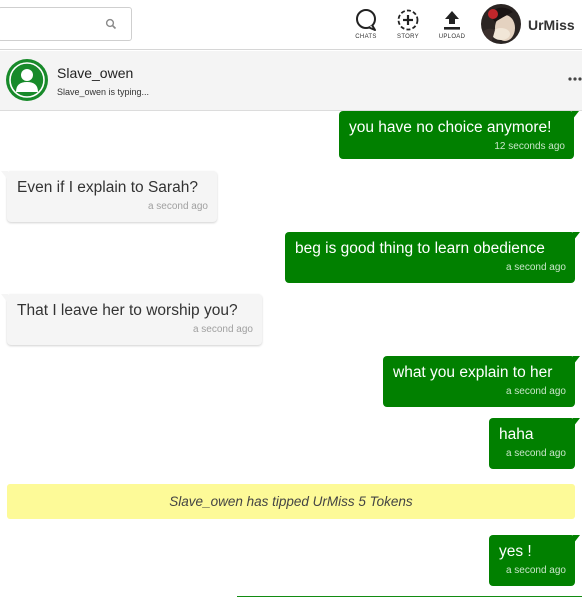  I want to click on user-name: UrMiss, so click(551, 25).